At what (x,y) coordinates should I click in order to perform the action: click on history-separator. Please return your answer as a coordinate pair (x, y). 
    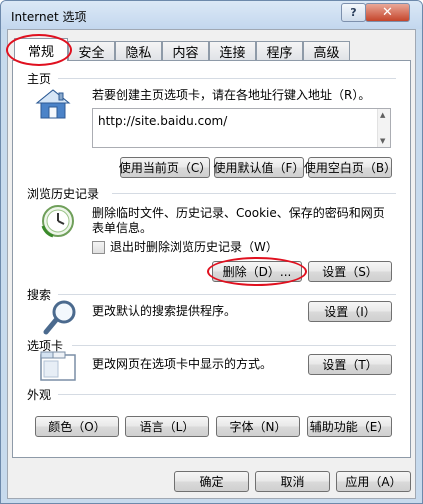
    Looking at the image, I should click on (254, 193).